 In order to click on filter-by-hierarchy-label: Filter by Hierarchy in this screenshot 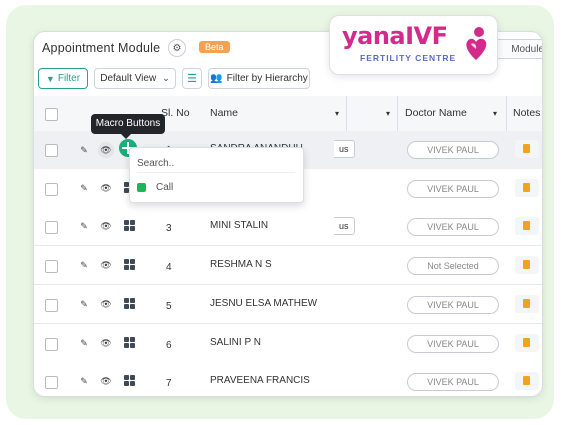, I will do `click(267, 78)`.